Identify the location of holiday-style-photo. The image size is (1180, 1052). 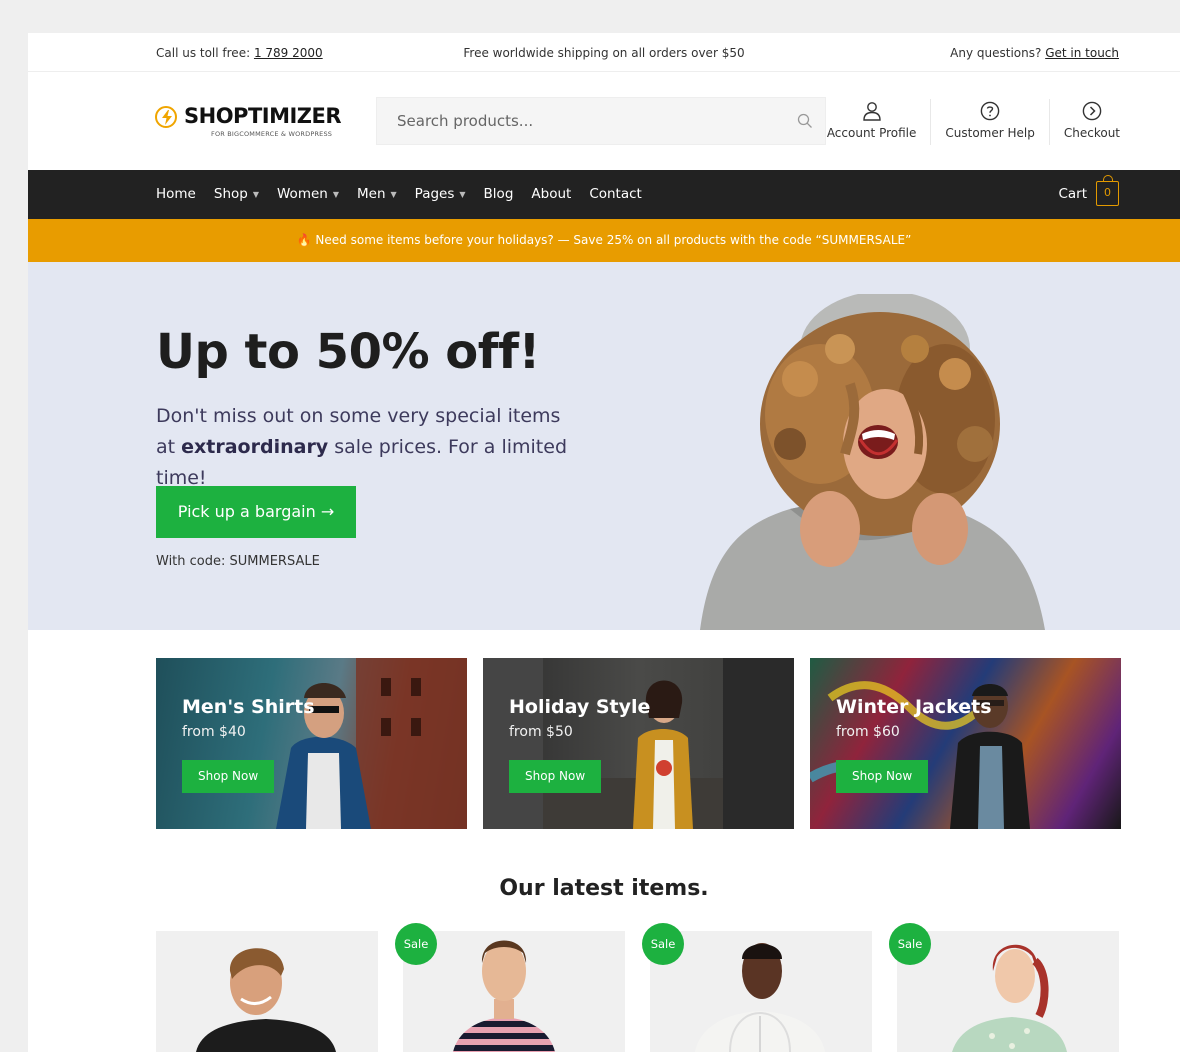
(638, 743).